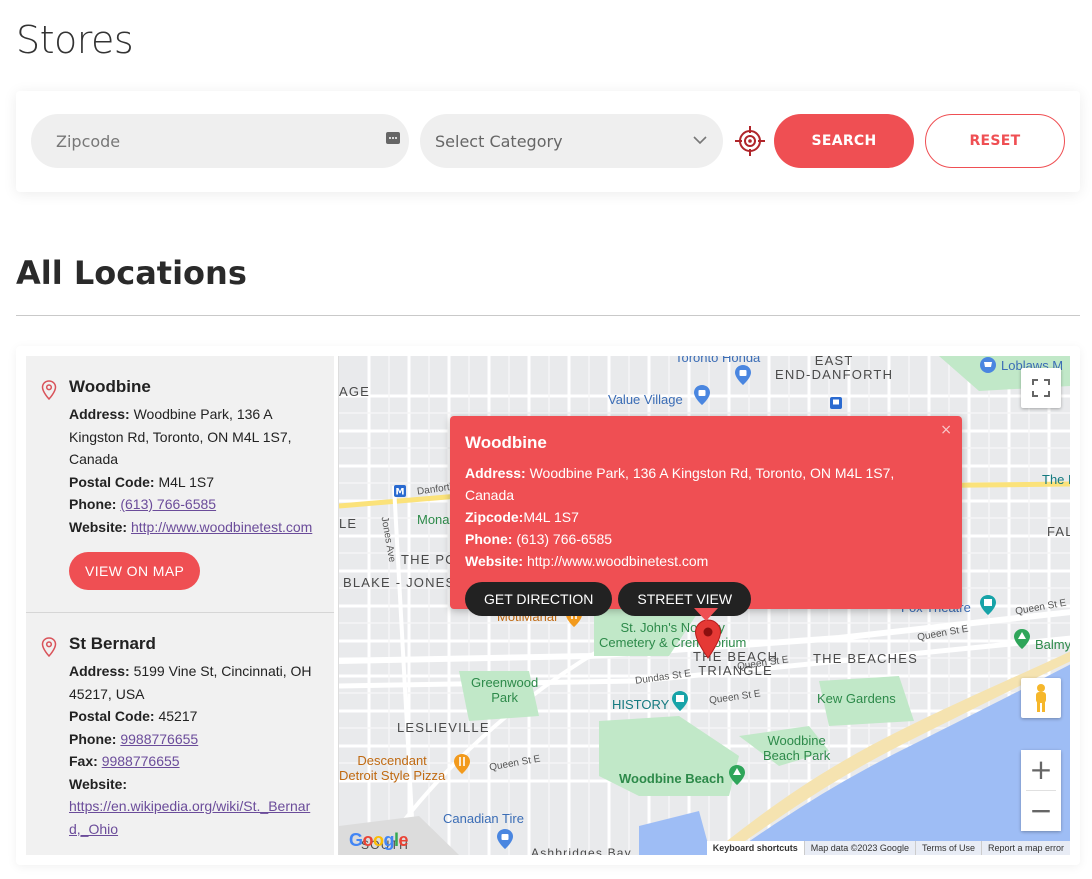 The width and height of the screenshot is (1092, 879). What do you see at coordinates (178, 716) in the screenshot?
I see `store-postal: 45217` at bounding box center [178, 716].